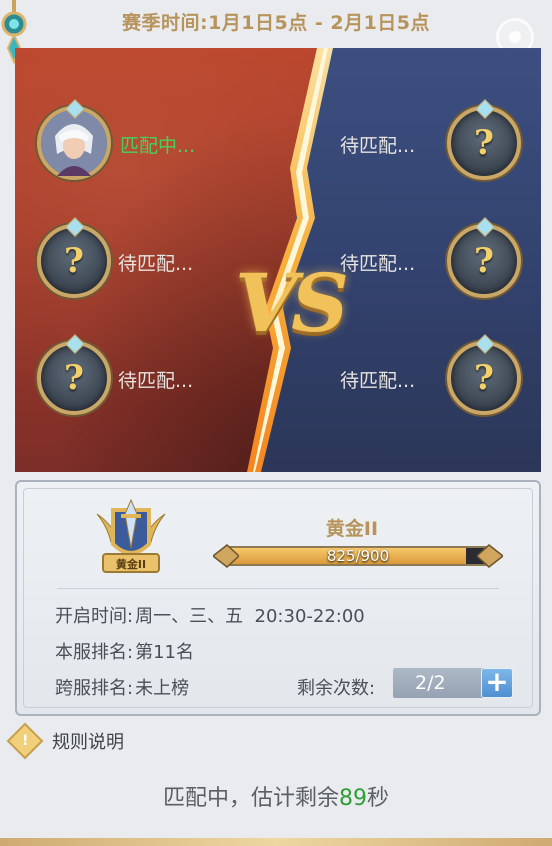 The width and height of the screenshot is (552, 846). I want to click on vs-emblem: VS, so click(292, 303).